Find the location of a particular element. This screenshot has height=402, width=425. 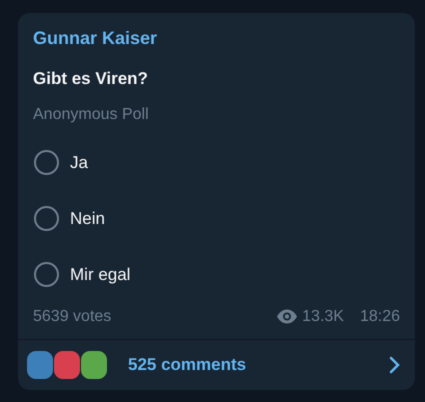

option-label: Mir egal is located at coordinates (100, 275).